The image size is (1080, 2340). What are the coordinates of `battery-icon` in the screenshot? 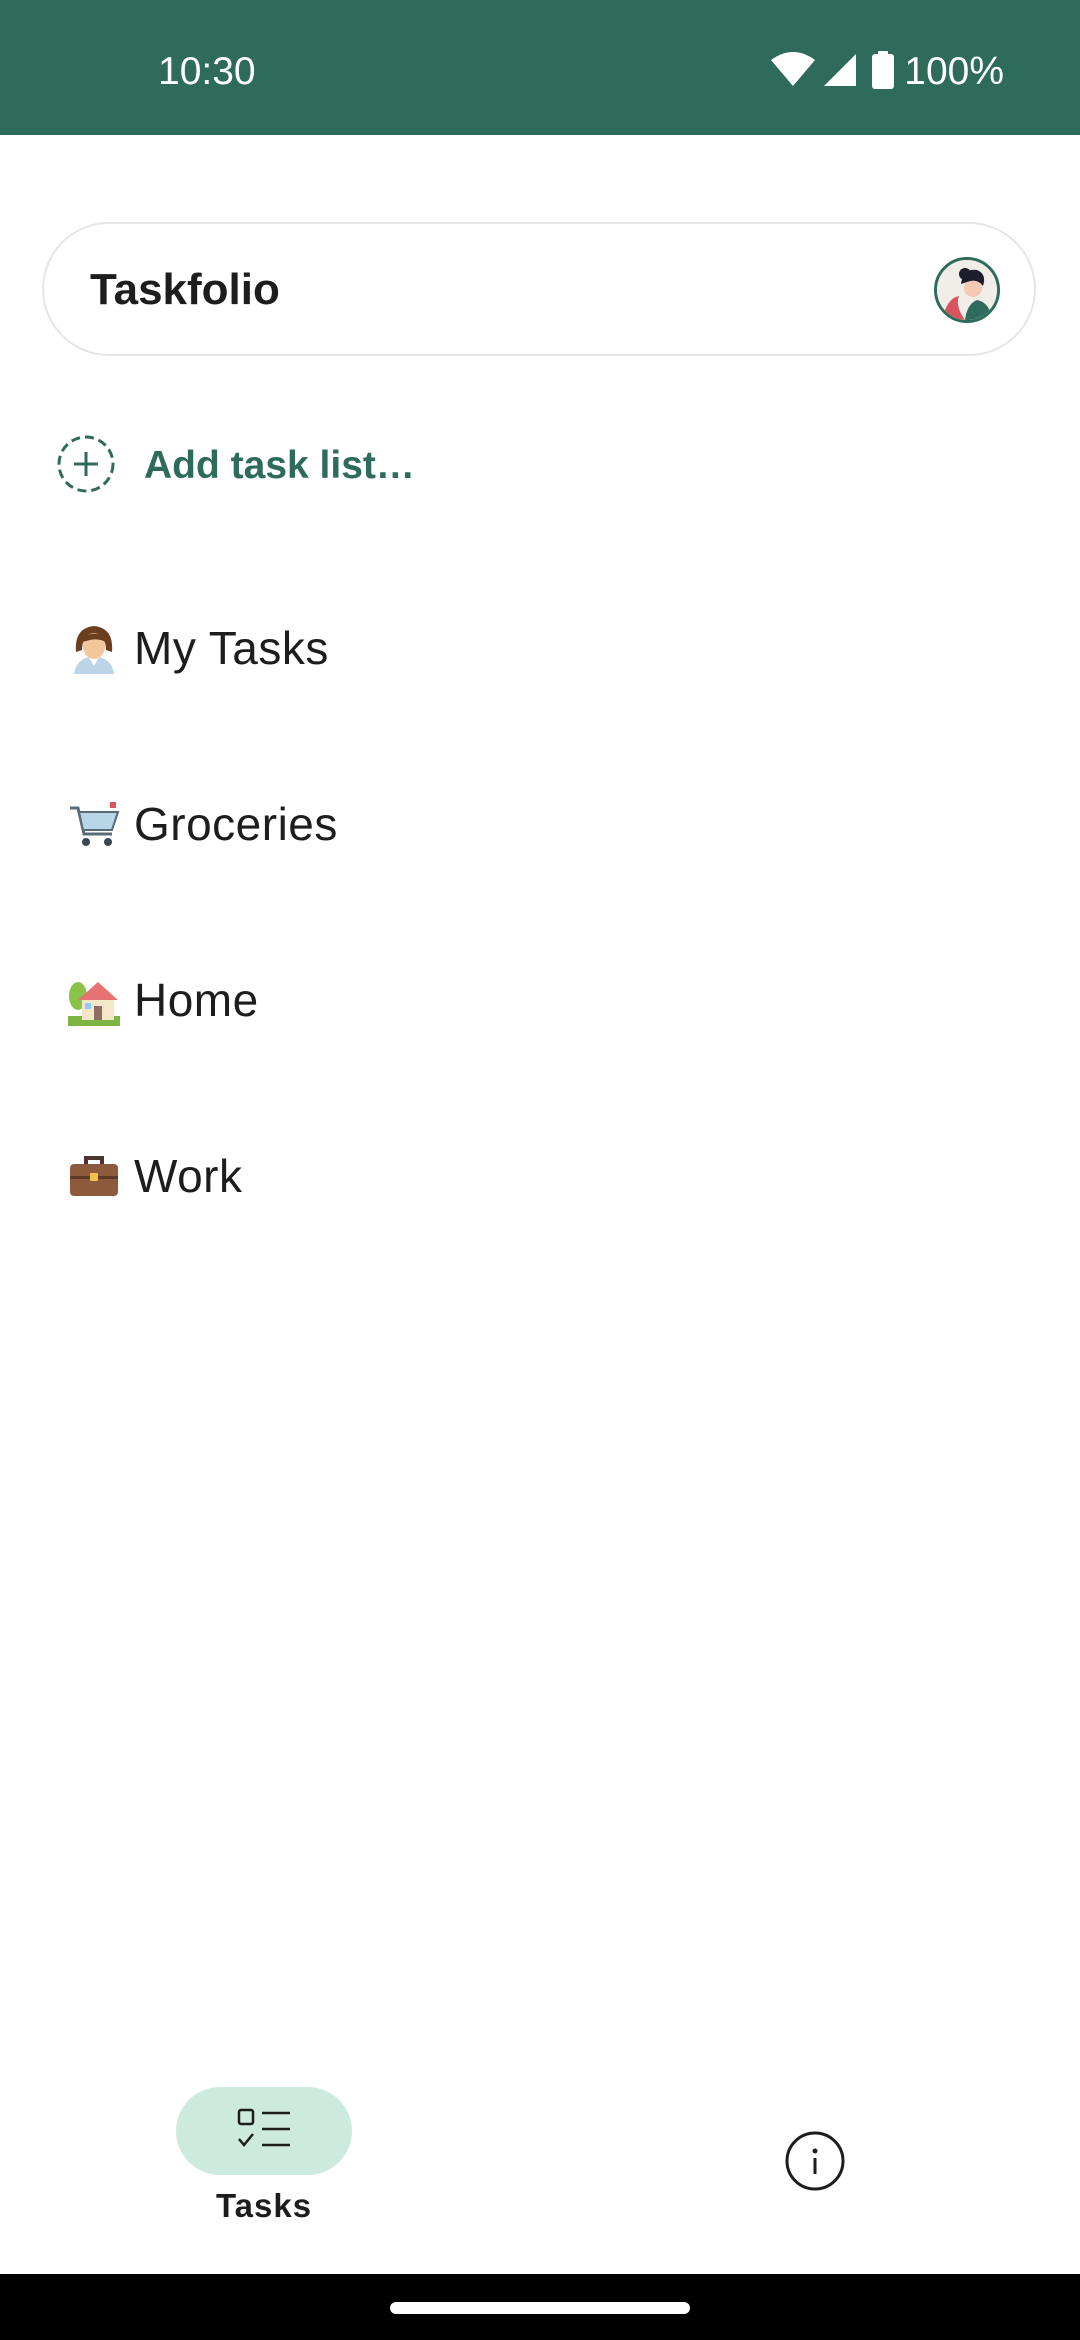 It's located at (883, 72).